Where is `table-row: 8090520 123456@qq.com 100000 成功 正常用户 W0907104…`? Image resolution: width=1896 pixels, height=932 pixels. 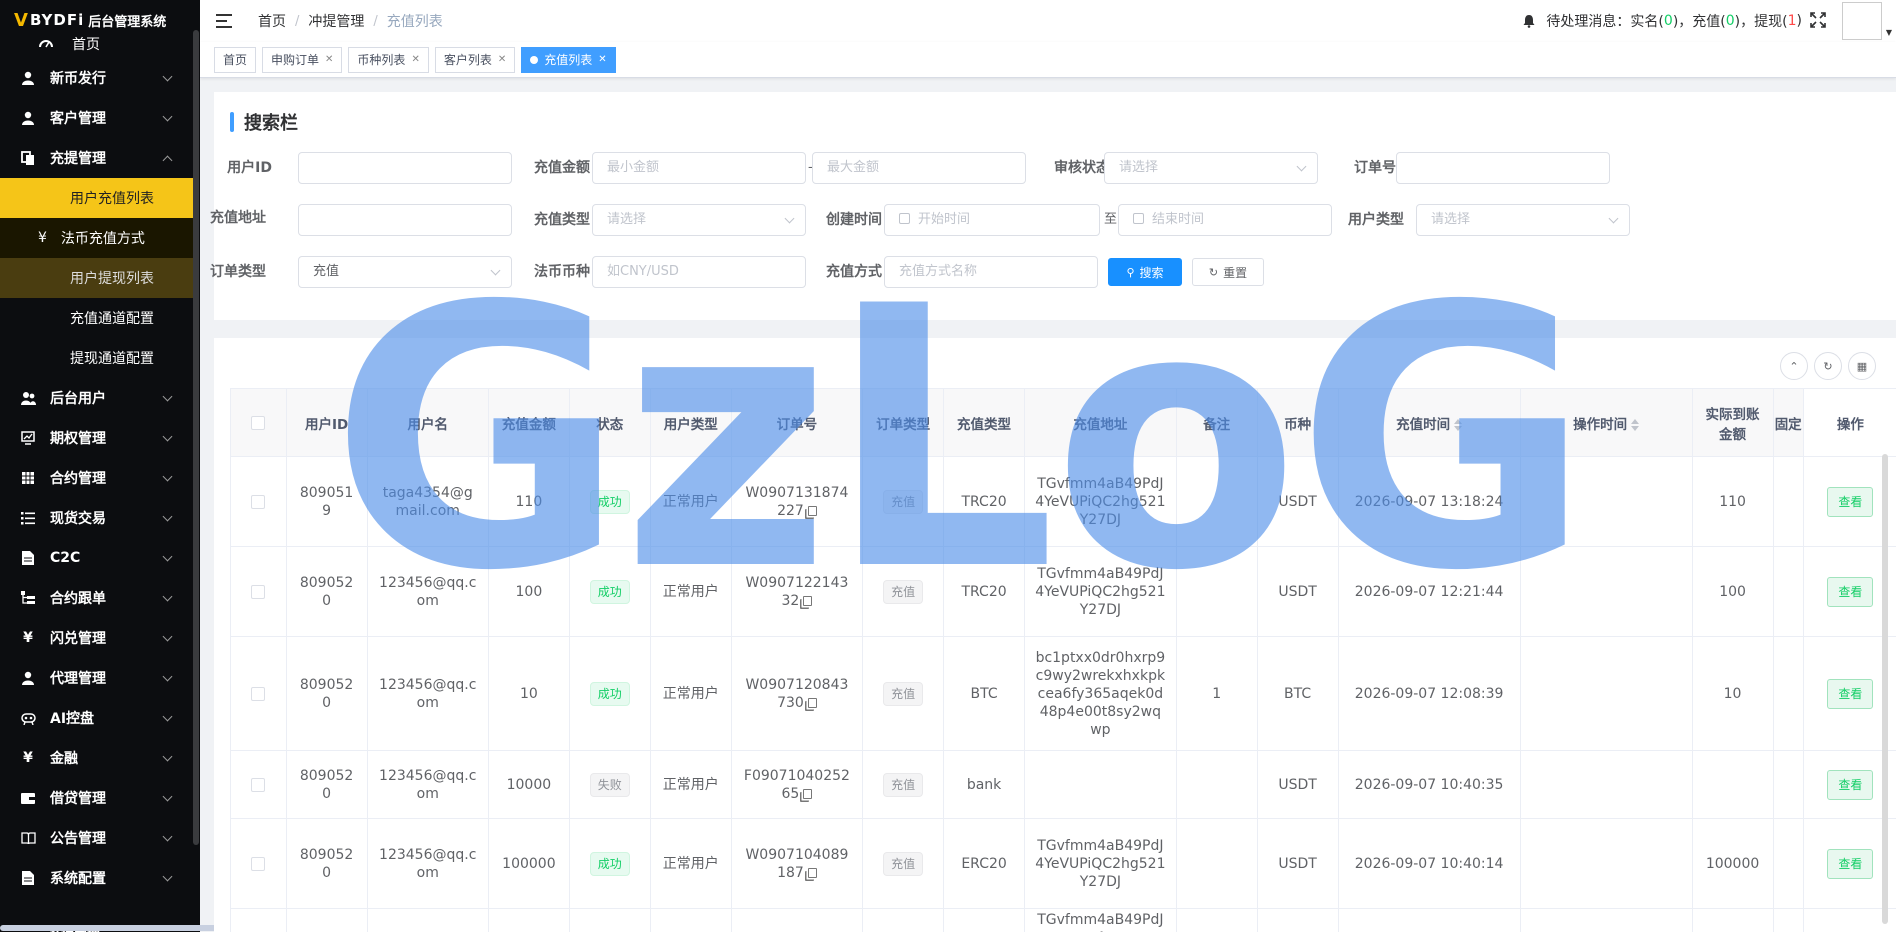 table-row: 8090520 123456@qq.com 100000 成功 正常用户 W0907104… is located at coordinates (1063, 863).